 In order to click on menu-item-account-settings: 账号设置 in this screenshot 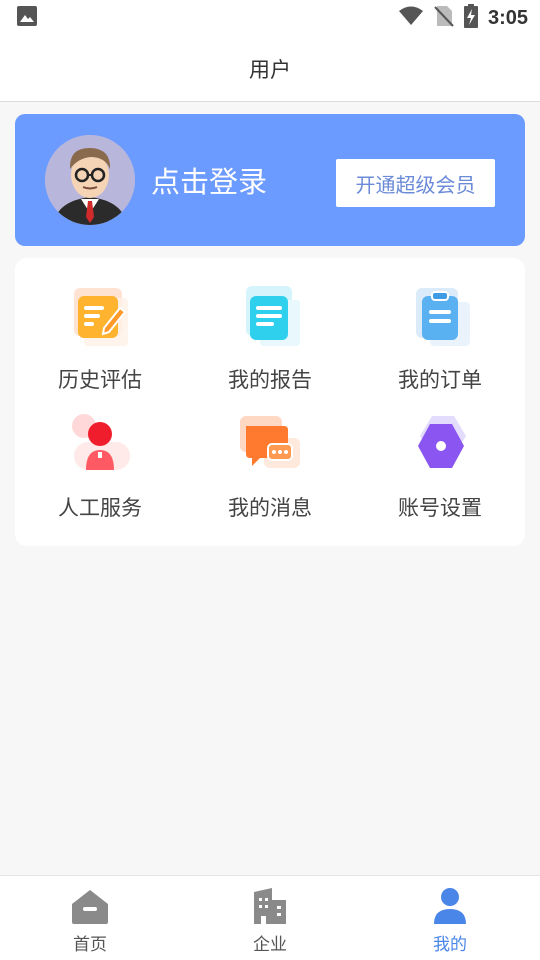, I will do `click(440, 453)`.